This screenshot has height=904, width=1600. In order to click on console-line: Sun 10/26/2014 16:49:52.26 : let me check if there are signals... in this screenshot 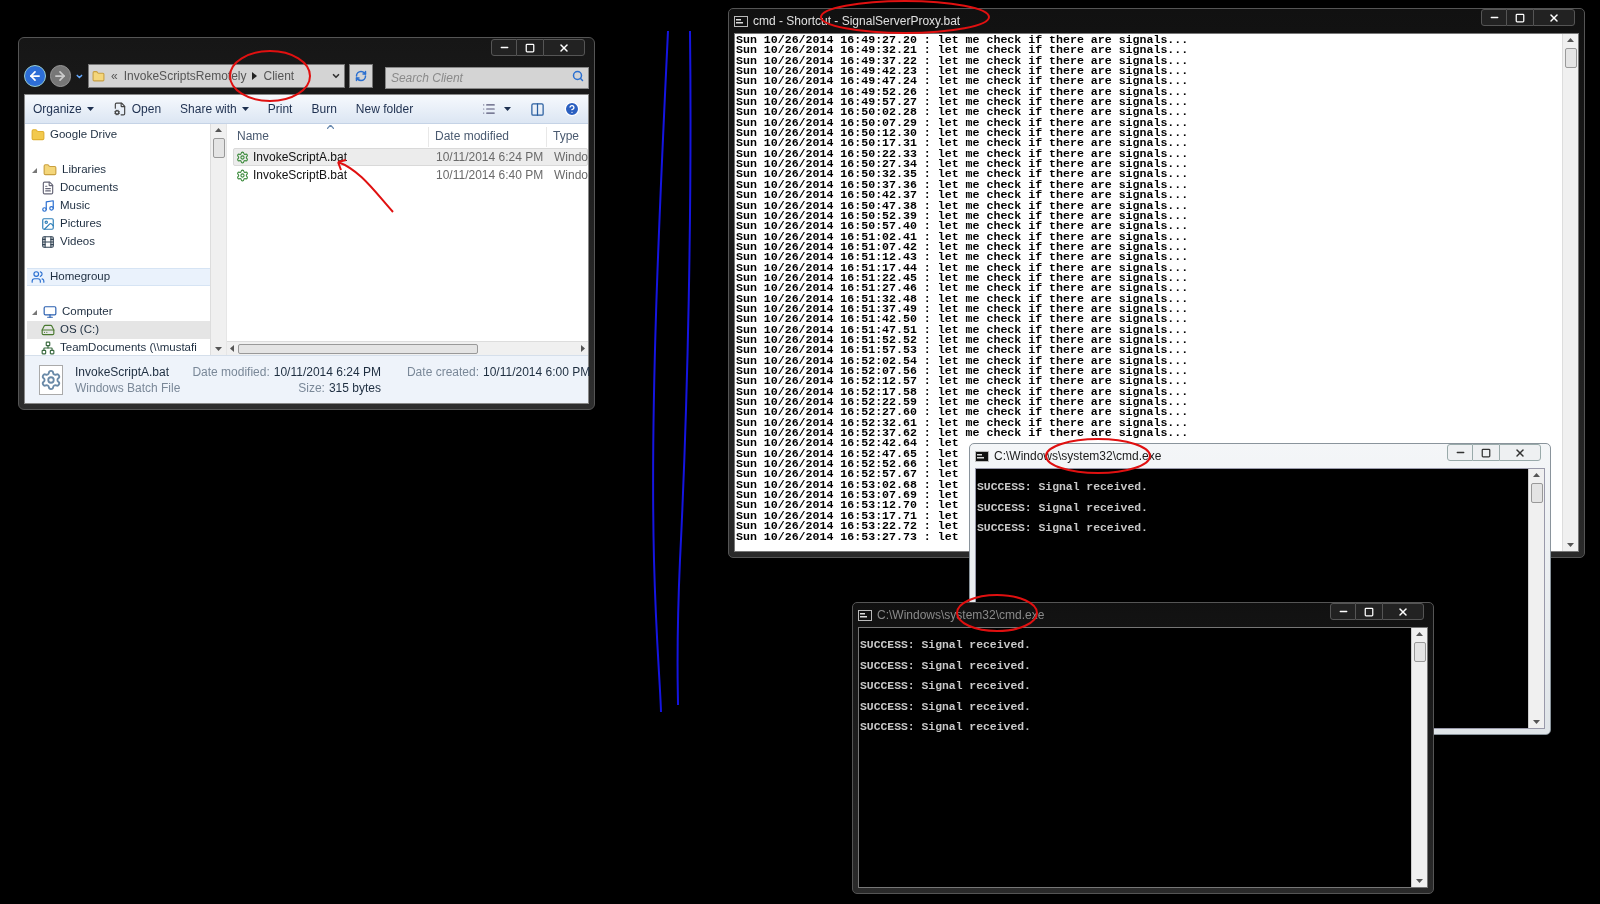, I will do `click(962, 92)`.